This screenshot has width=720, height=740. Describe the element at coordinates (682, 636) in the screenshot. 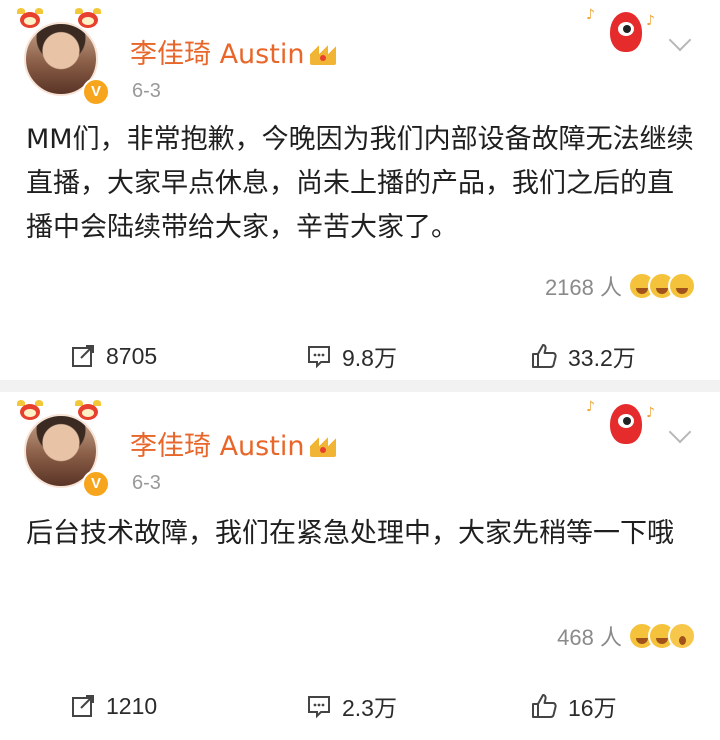

I see `surprised-emoji-icon` at that location.